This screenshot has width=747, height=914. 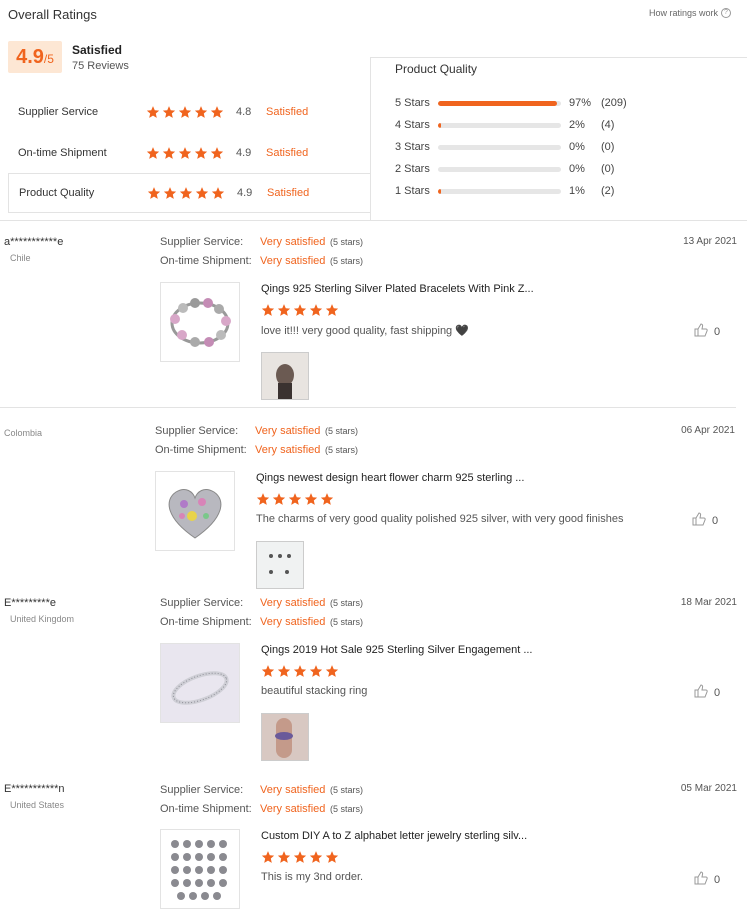 I want to click on category-row-supplier-service: Supplier Service 4.8 Satisfied, so click(x=189, y=112).